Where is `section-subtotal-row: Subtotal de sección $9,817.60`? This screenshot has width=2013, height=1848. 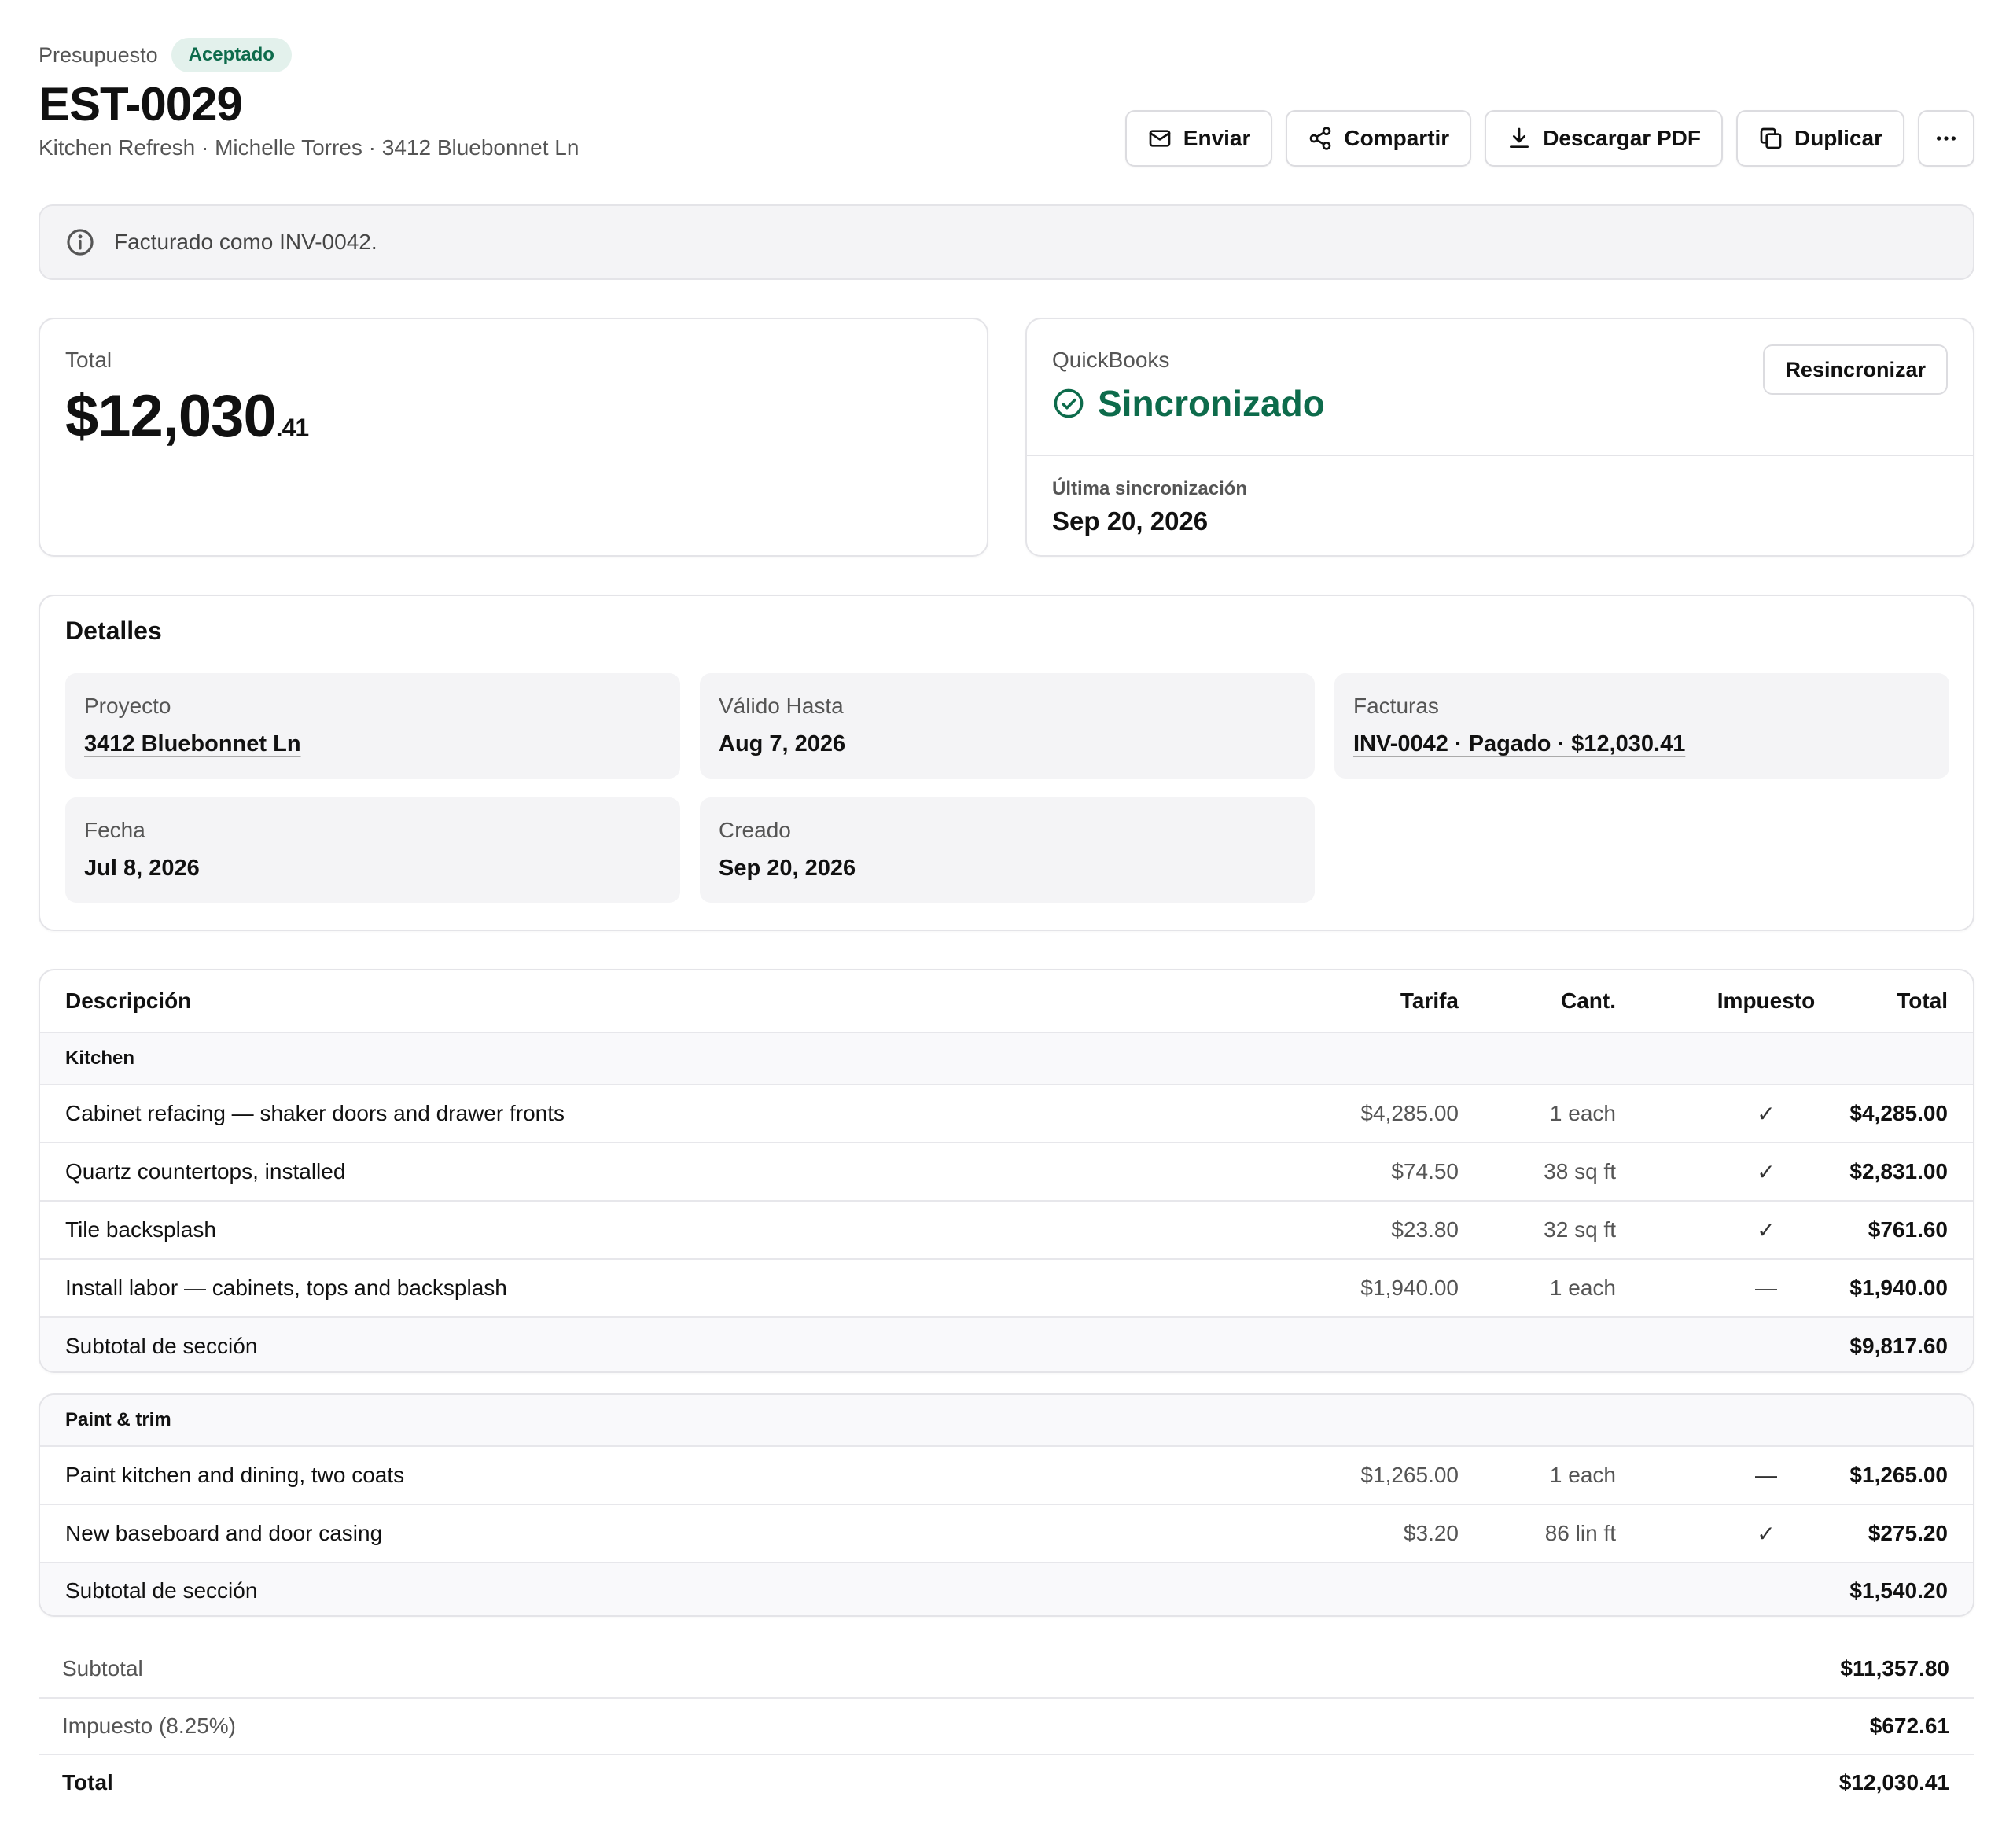
section-subtotal-row: Subtotal de sección $9,817.60 is located at coordinates (1006, 1343).